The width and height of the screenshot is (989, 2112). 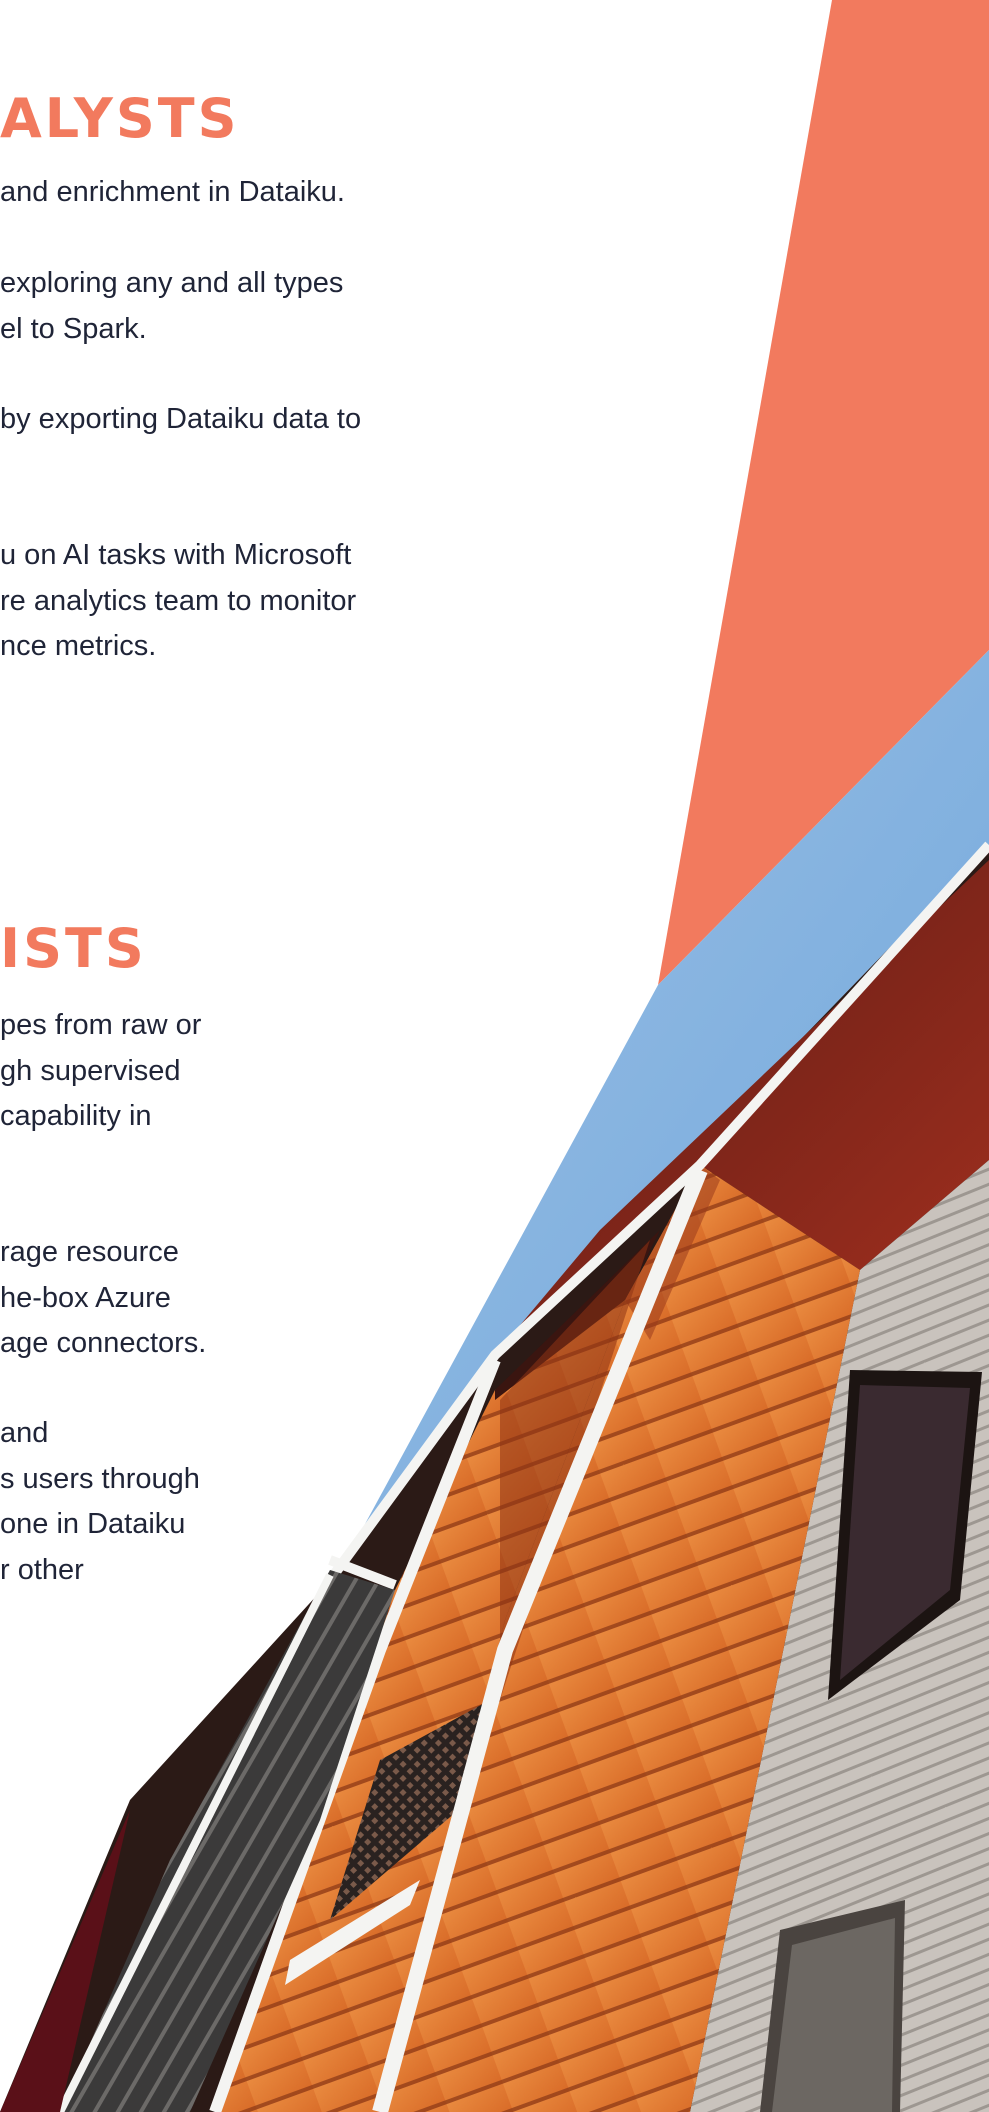 I want to click on text-line: he-box Azure, so click(x=85, y=1297).